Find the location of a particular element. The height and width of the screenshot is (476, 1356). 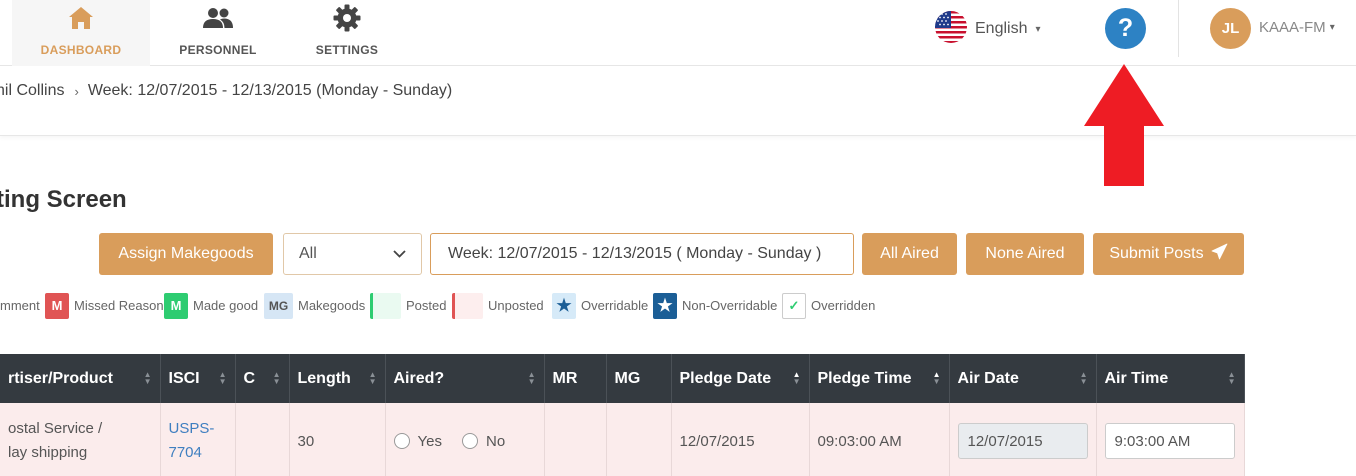

legend-label: mment is located at coordinates (20, 305).